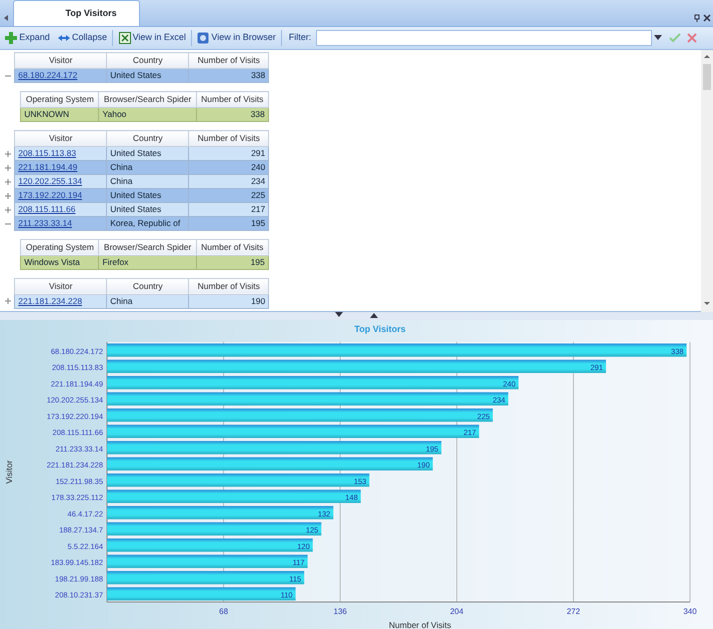 Image resolution: width=713 pixels, height=629 pixels. What do you see at coordinates (59, 262) in the screenshot?
I see `table-cell: Windows Vista` at bounding box center [59, 262].